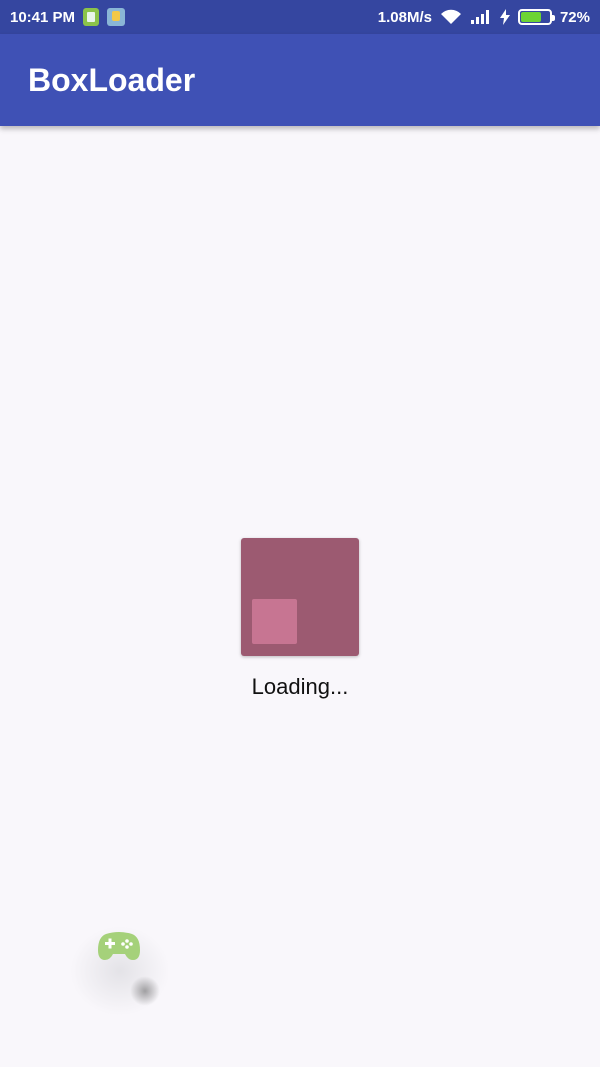 This screenshot has width=600, height=1067. What do you see at coordinates (450, 16) in the screenshot?
I see `wifi-icon` at bounding box center [450, 16].